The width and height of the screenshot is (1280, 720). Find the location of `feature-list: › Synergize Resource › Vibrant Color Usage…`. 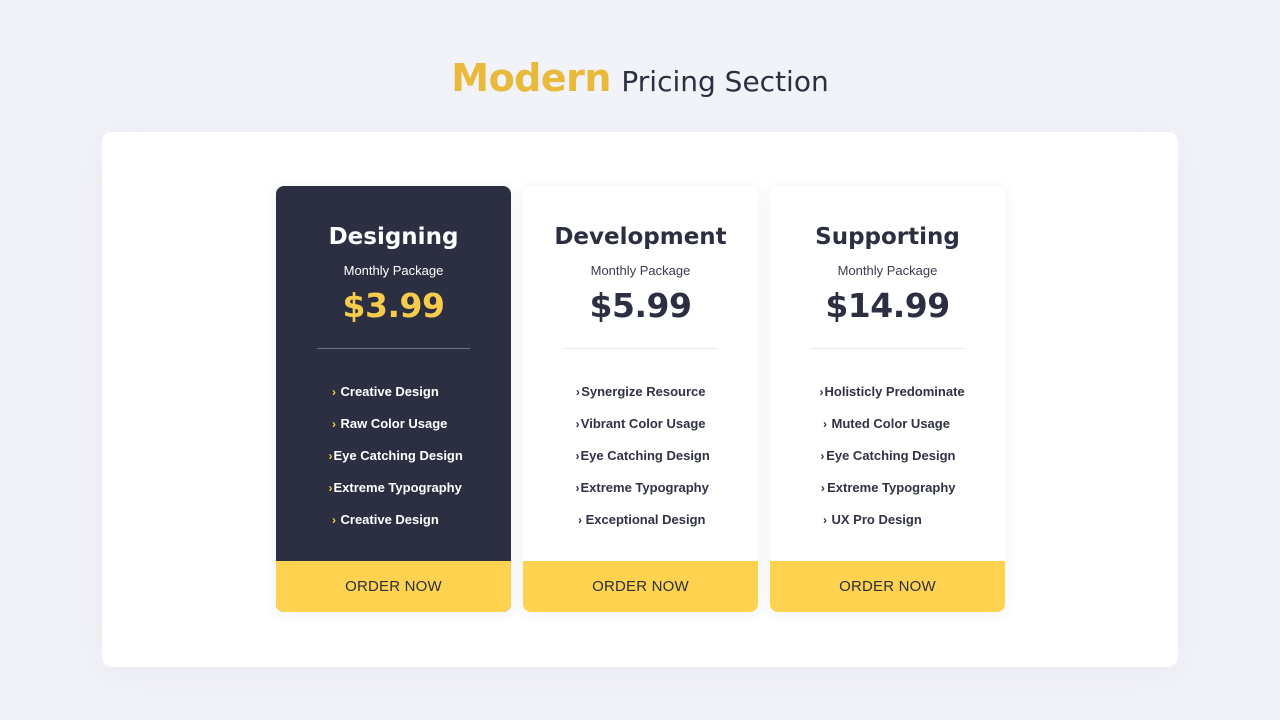

feature-list: › Synergize Resource › Vibrant Color Usage… is located at coordinates (640, 462).